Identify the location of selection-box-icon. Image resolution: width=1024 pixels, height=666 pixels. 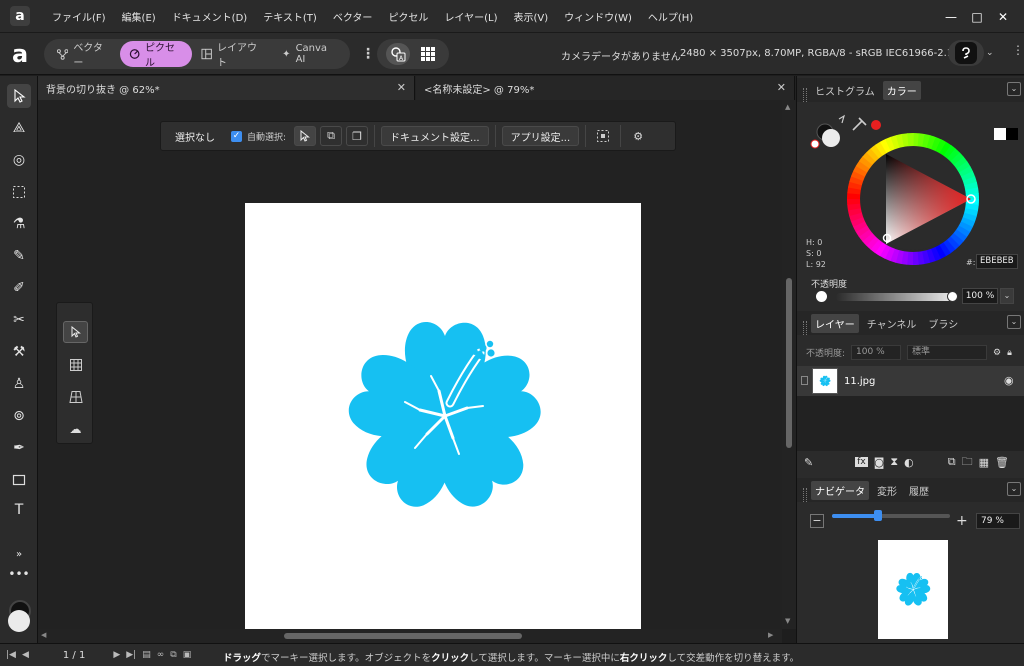
(603, 136).